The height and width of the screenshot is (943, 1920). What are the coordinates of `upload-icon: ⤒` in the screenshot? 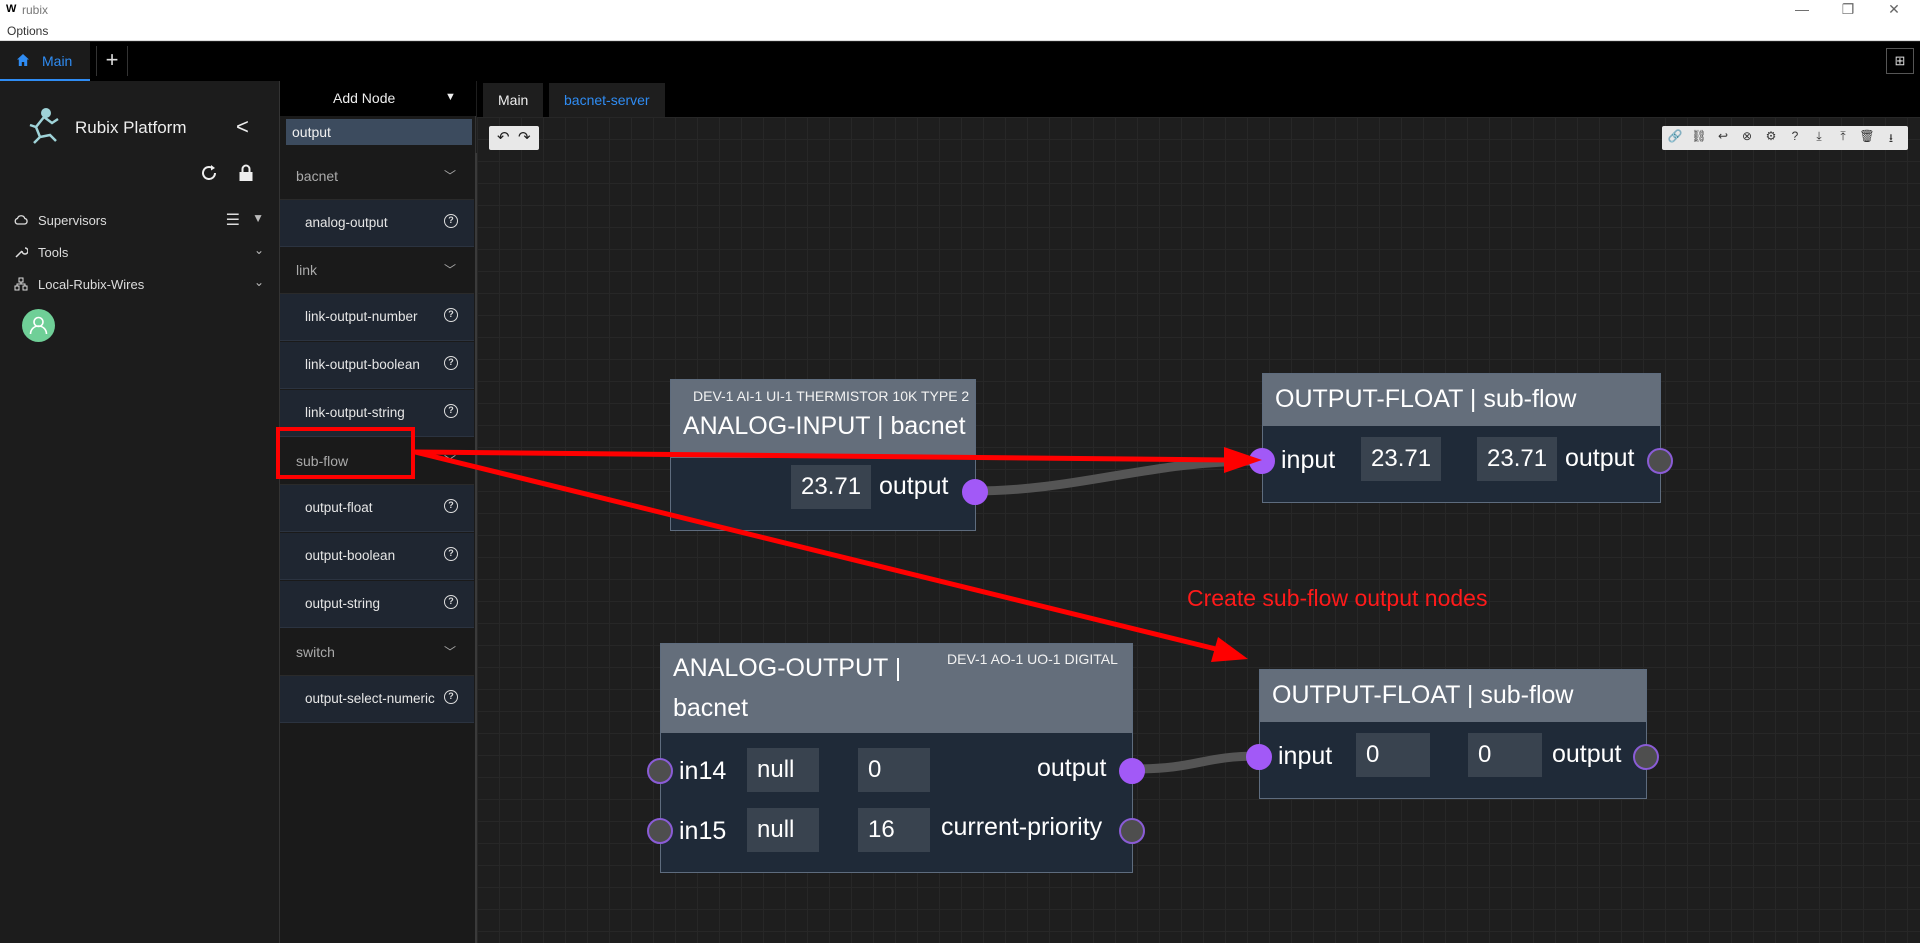 It's located at (1843, 136).